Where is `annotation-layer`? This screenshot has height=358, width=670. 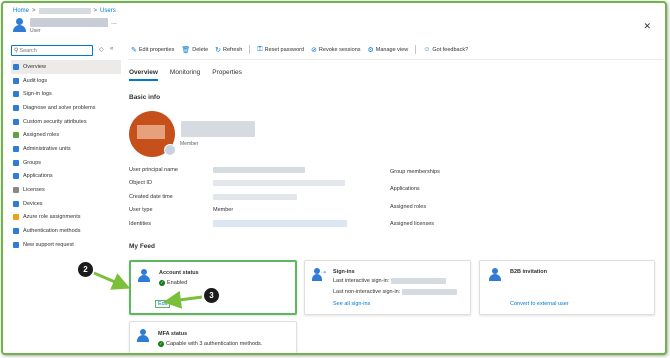 annotation-layer is located at coordinates (148, 290).